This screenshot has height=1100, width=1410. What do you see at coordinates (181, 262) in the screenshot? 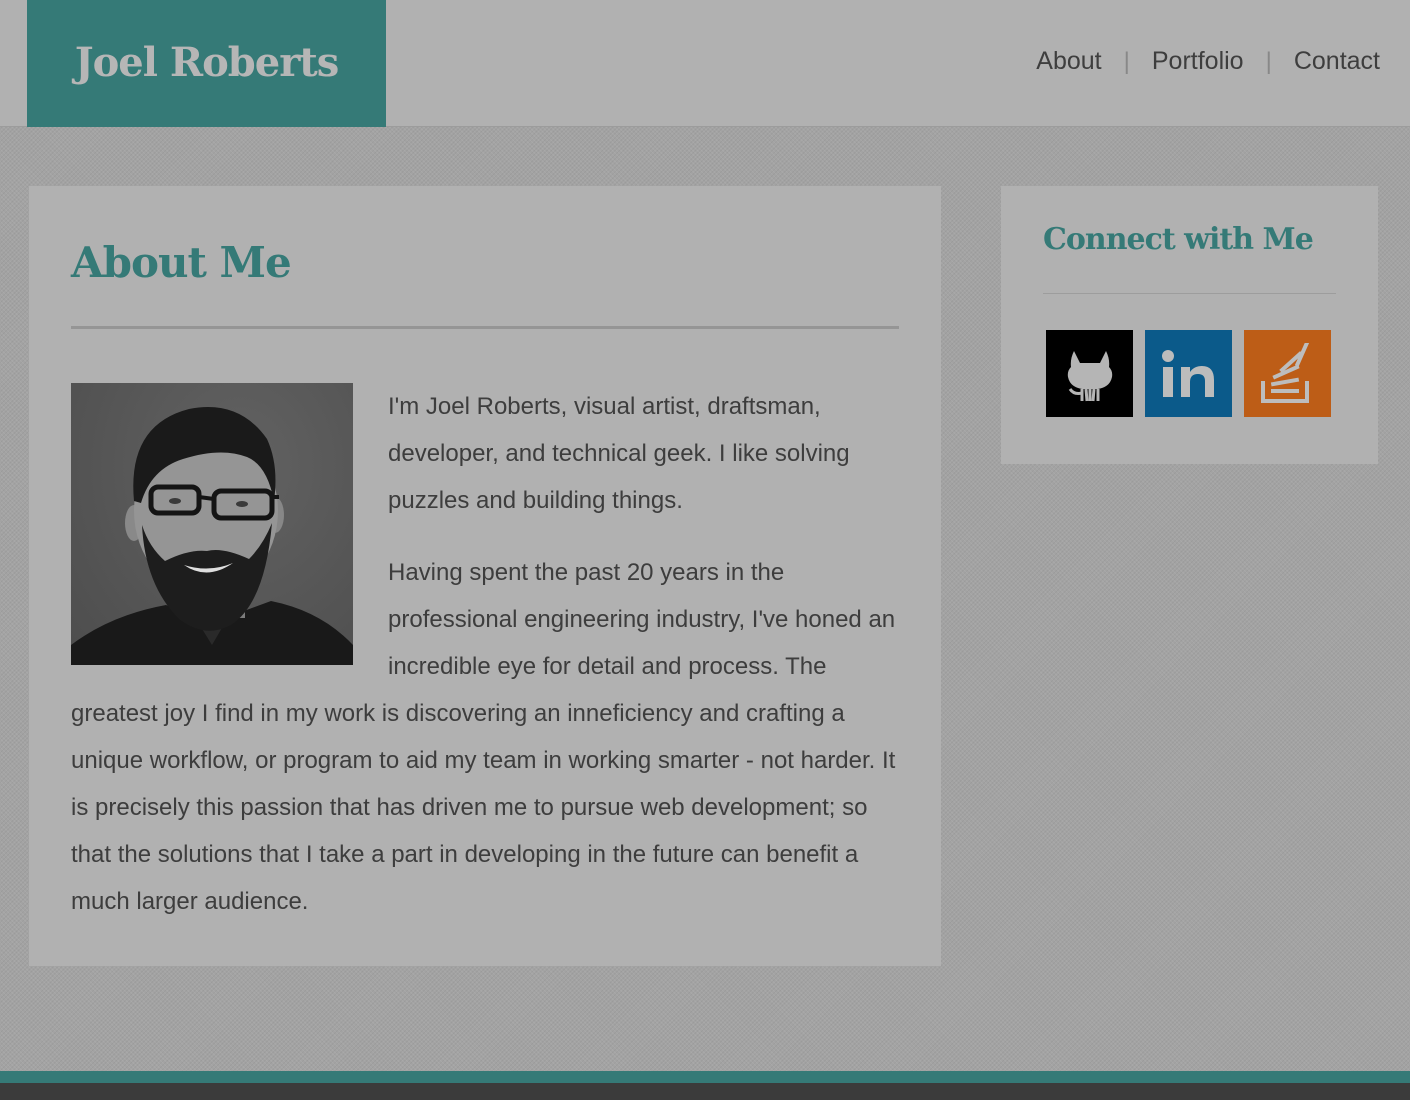
I see `about-title: About Me` at bounding box center [181, 262].